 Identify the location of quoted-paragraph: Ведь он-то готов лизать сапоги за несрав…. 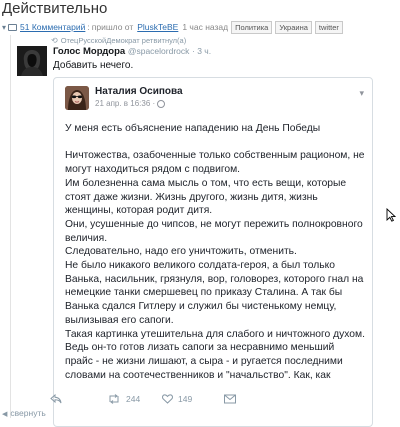
(204, 361).